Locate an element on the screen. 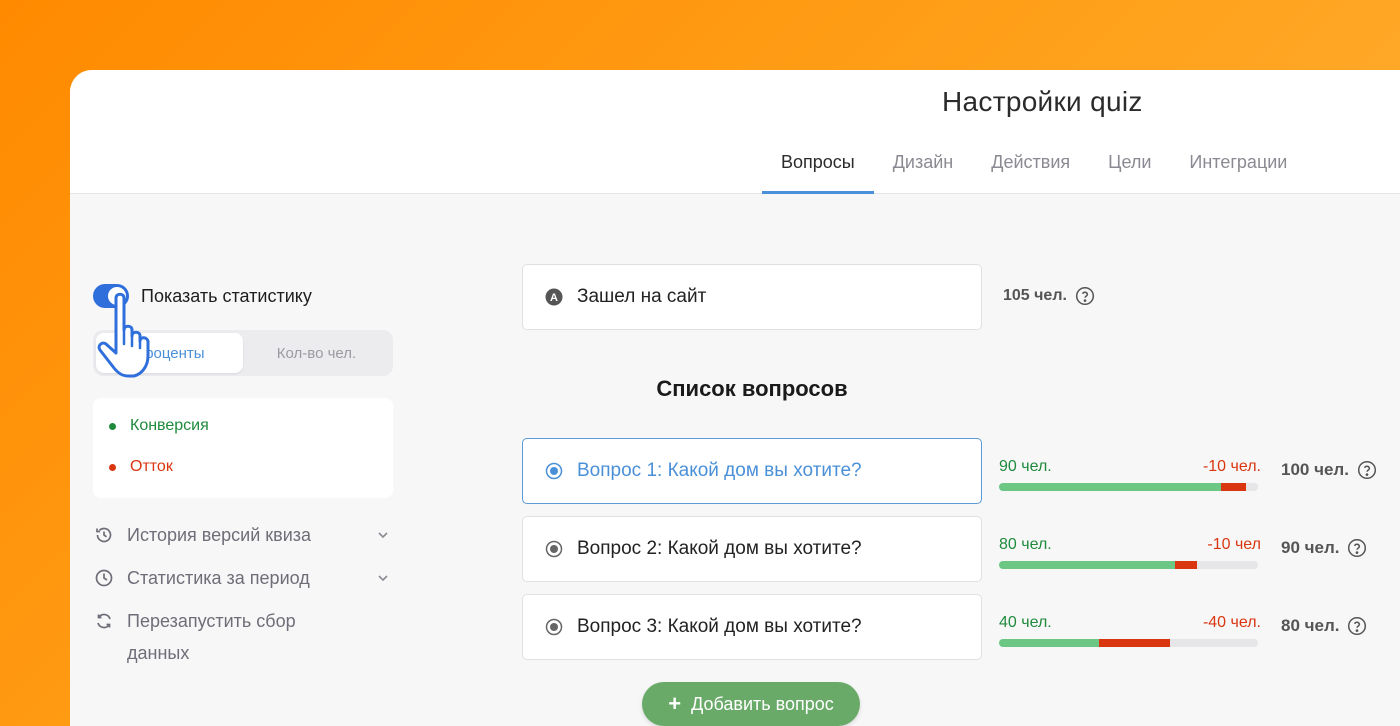 The image size is (1400, 726). menu-version-history-label: История версий квиза is located at coordinates (219, 535).